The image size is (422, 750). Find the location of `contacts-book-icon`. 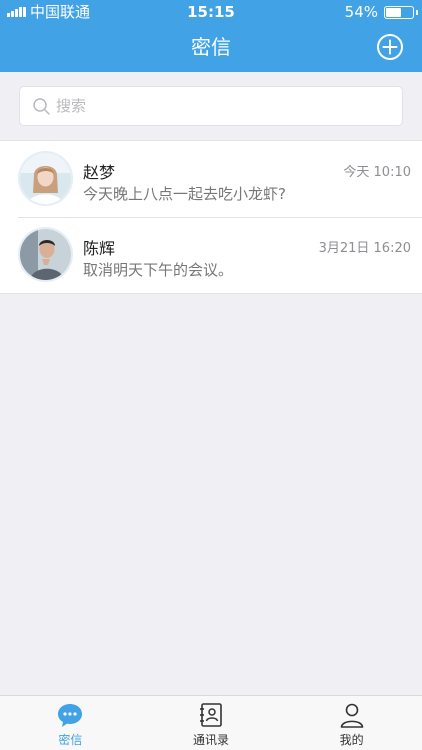

contacts-book-icon is located at coordinates (211, 715).